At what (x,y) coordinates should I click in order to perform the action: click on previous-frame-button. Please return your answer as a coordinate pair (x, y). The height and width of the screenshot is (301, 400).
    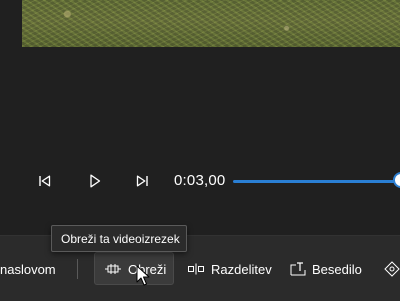
    Looking at the image, I should click on (45, 181).